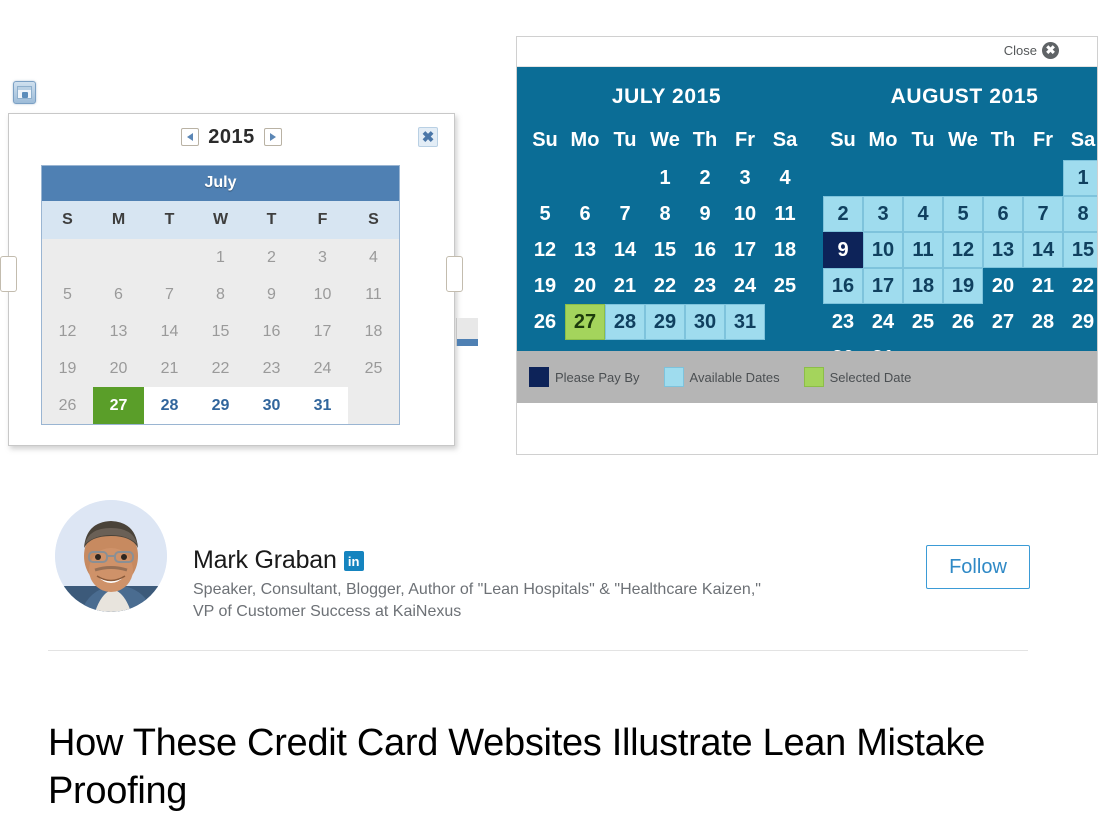 The height and width of the screenshot is (815, 1098). What do you see at coordinates (584, 377) in the screenshot?
I see `legend-item: Please Pay By` at bounding box center [584, 377].